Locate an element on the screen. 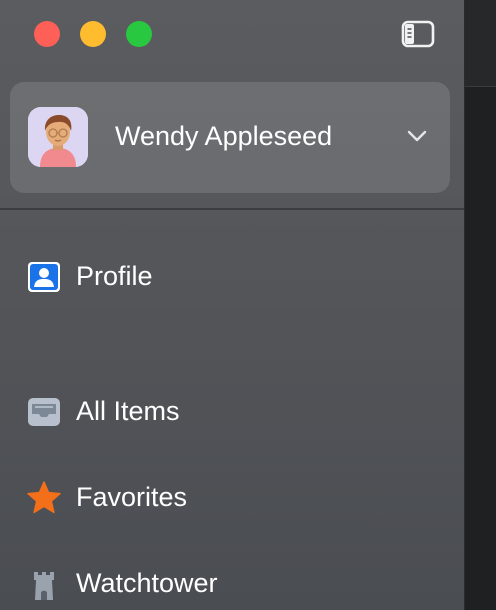 The image size is (496, 610). sidebar-item-label: Watchtower is located at coordinates (147, 583).